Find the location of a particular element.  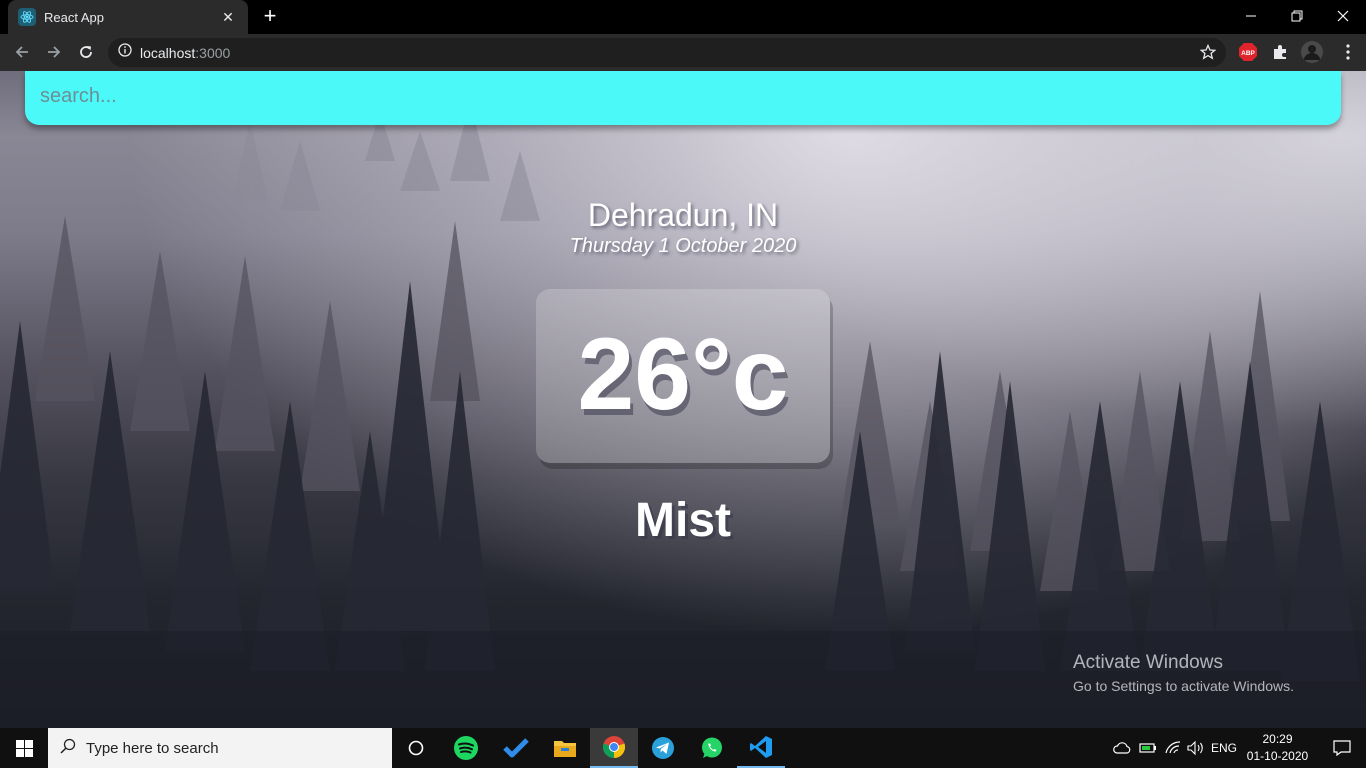

info-icon is located at coordinates (125, 52).